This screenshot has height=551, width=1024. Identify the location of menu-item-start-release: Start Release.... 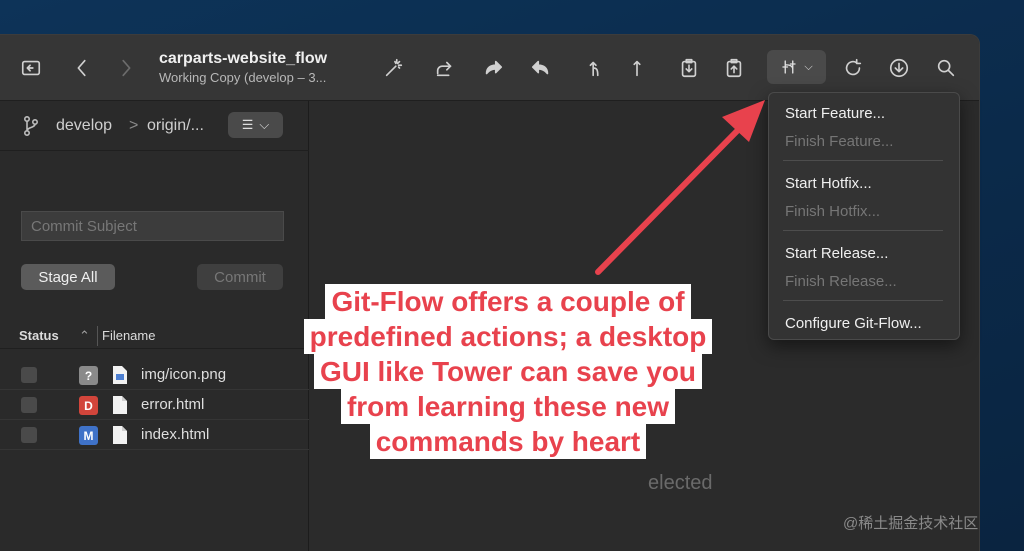
(836, 253).